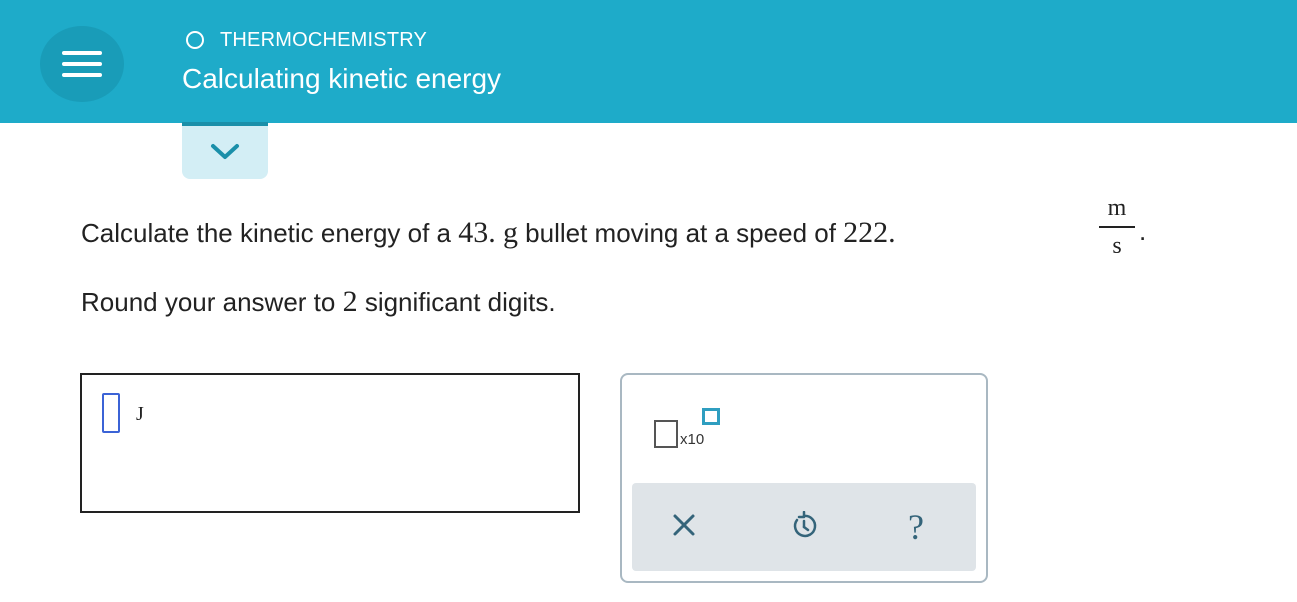  I want to click on menu-button, so click(82, 64).